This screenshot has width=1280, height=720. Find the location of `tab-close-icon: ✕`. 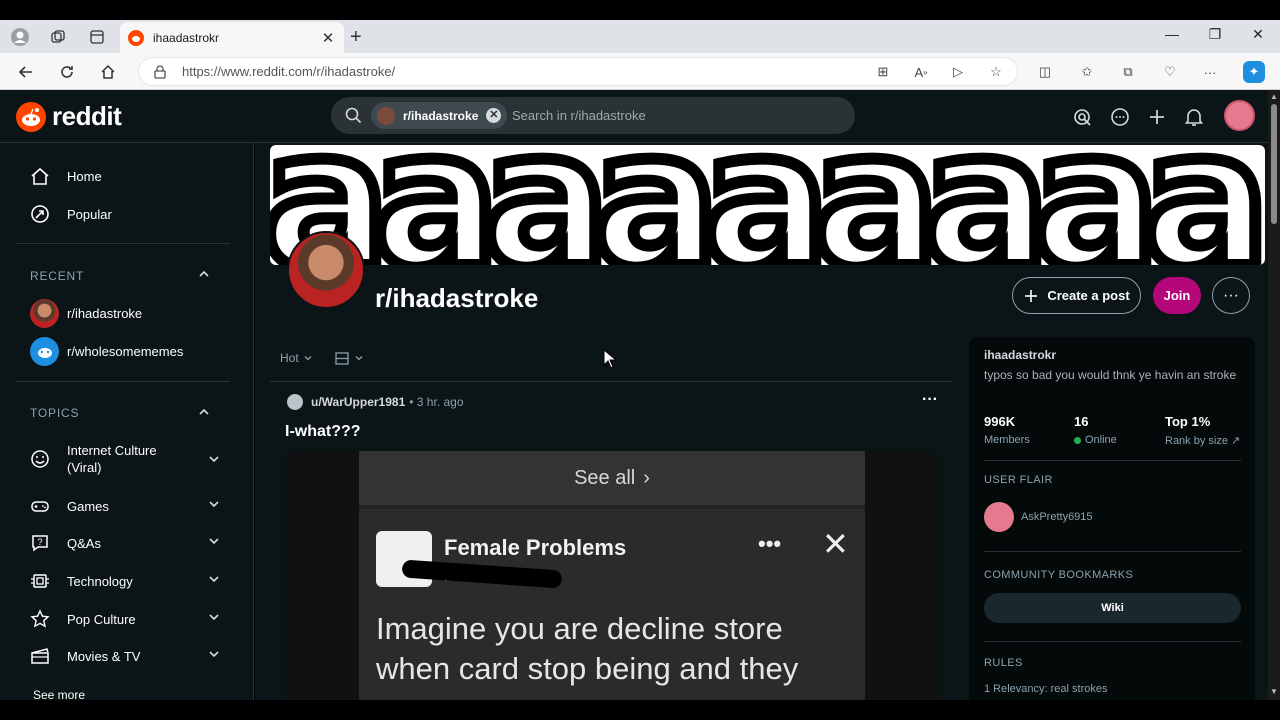

tab-close-icon: ✕ is located at coordinates (328, 38).